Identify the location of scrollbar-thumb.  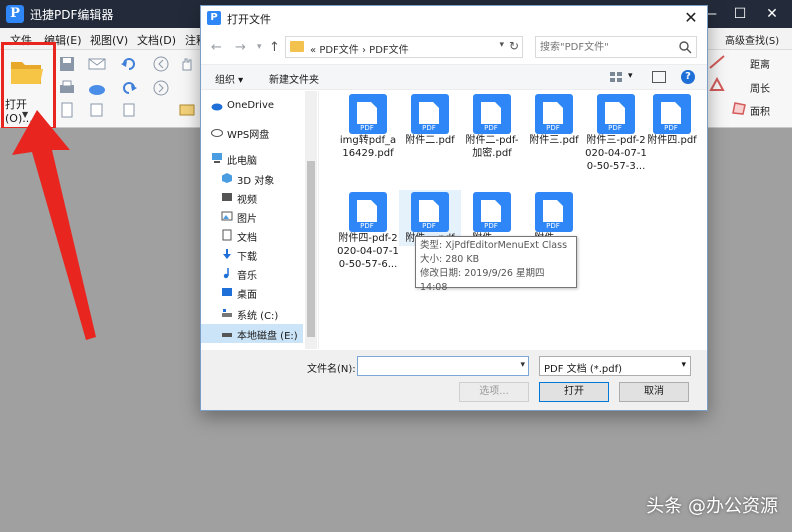
(311, 249).